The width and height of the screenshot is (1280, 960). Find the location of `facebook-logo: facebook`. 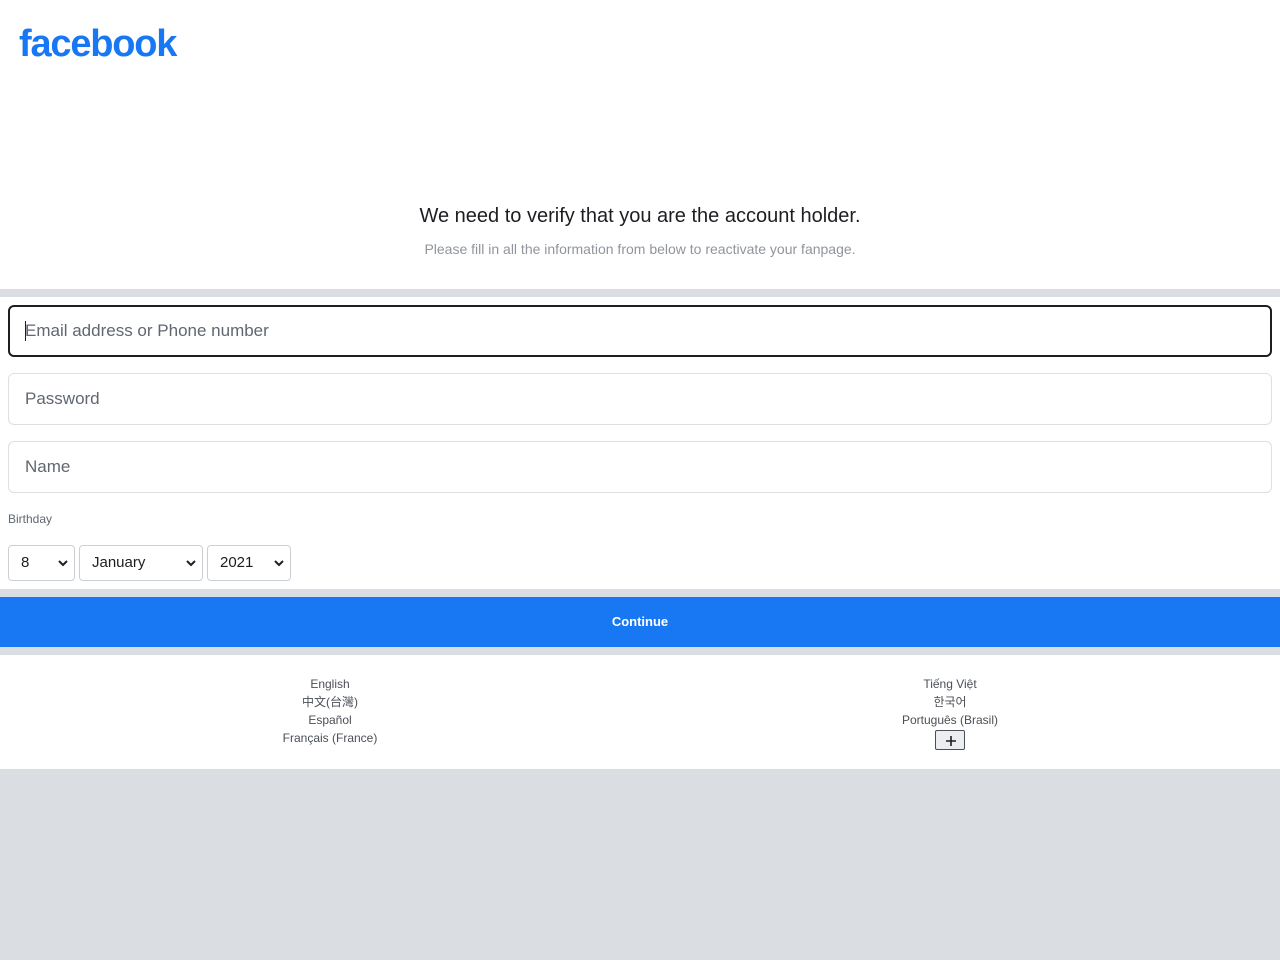

facebook-logo: facebook is located at coordinates (98, 44).